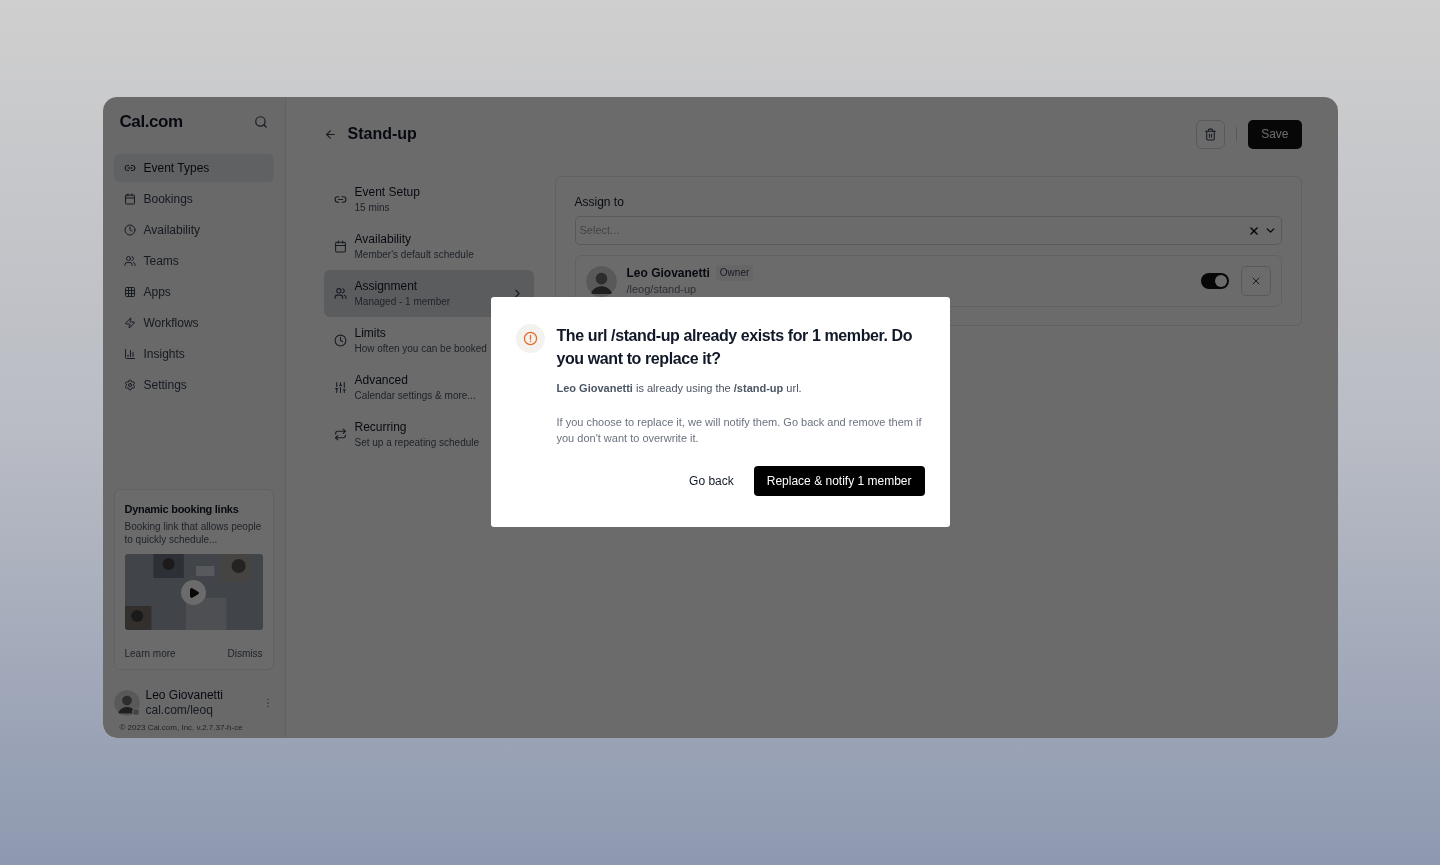 The height and width of the screenshot is (865, 1440). I want to click on dismiss-link: Dismiss, so click(245, 653).